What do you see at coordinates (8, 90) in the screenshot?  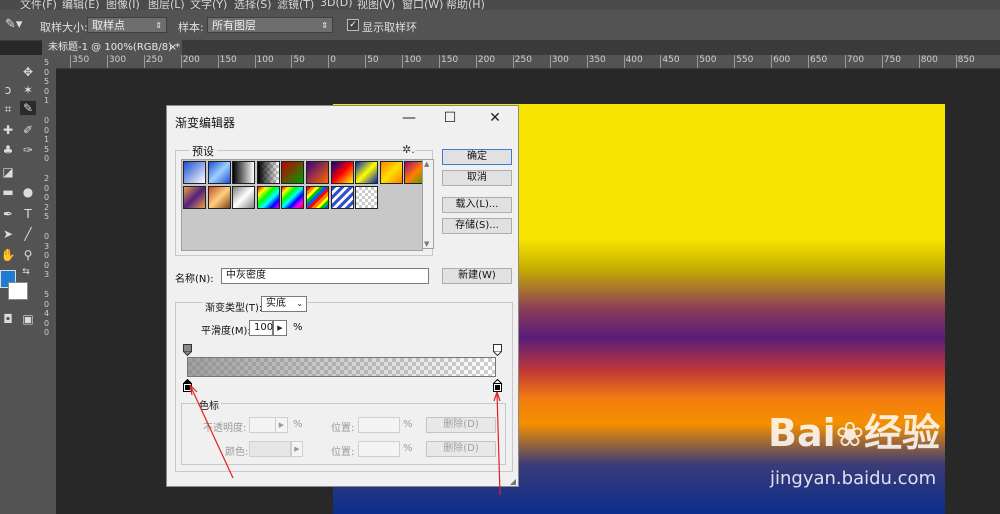 I see `lasso-tool-icon: ↄ` at bounding box center [8, 90].